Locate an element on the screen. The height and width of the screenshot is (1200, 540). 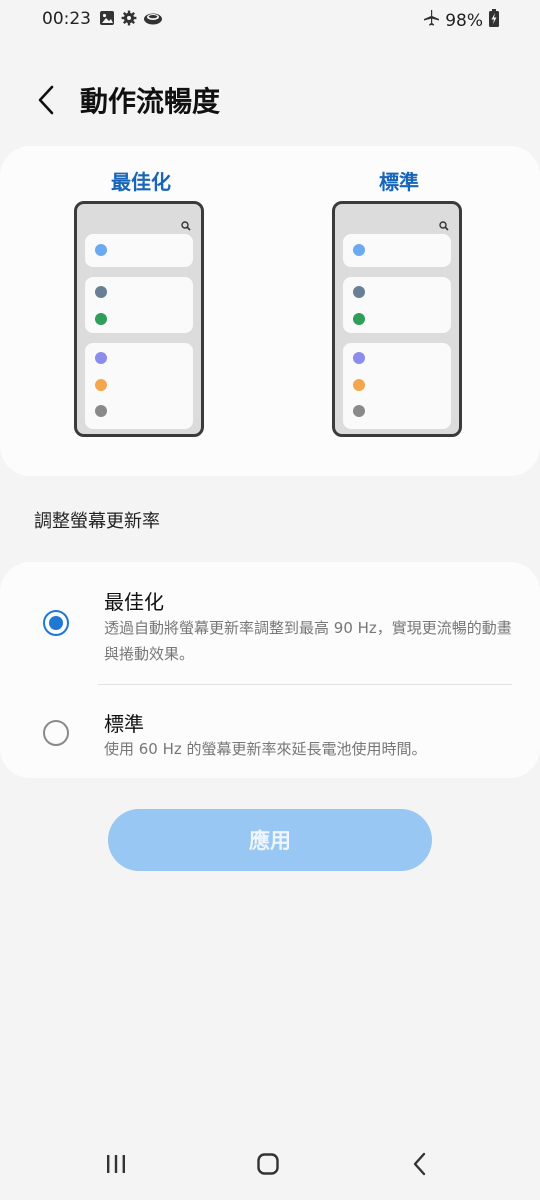
status-icons-left is located at coordinates (131, 20).